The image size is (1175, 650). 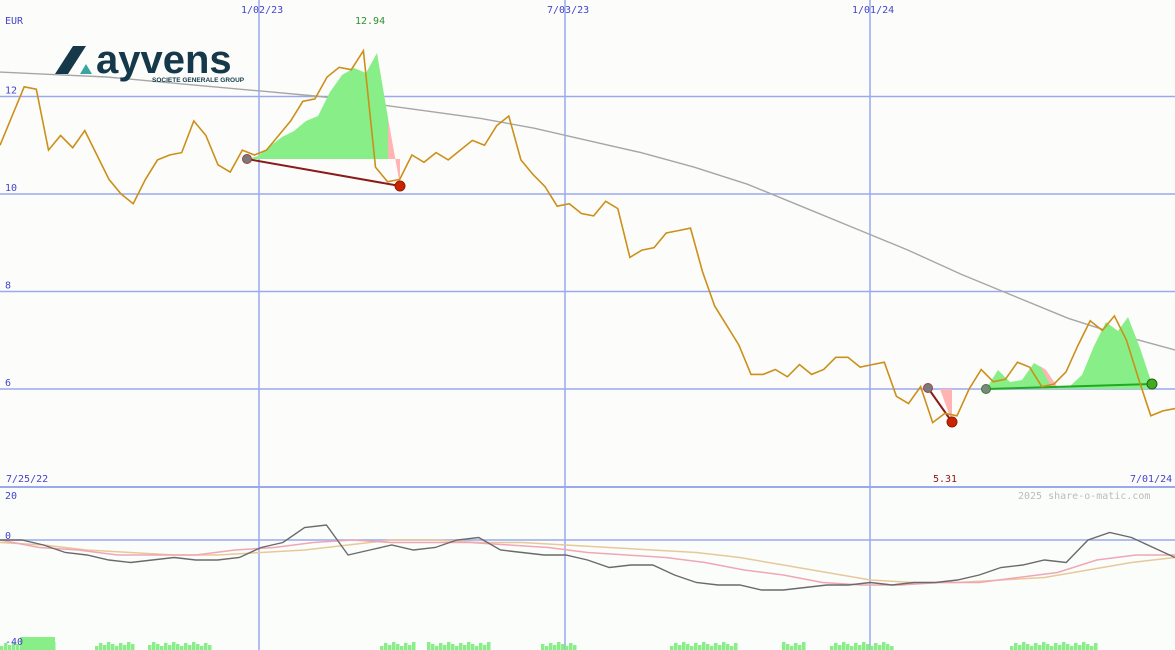 What do you see at coordinates (11, 91) in the screenshot?
I see `y-tick-label: 12` at bounding box center [11, 91].